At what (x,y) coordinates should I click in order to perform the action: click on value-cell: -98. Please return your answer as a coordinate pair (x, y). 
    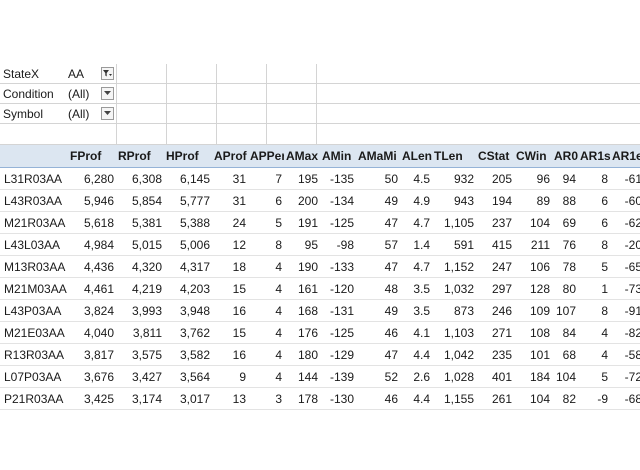
    Looking at the image, I should click on (338, 244).